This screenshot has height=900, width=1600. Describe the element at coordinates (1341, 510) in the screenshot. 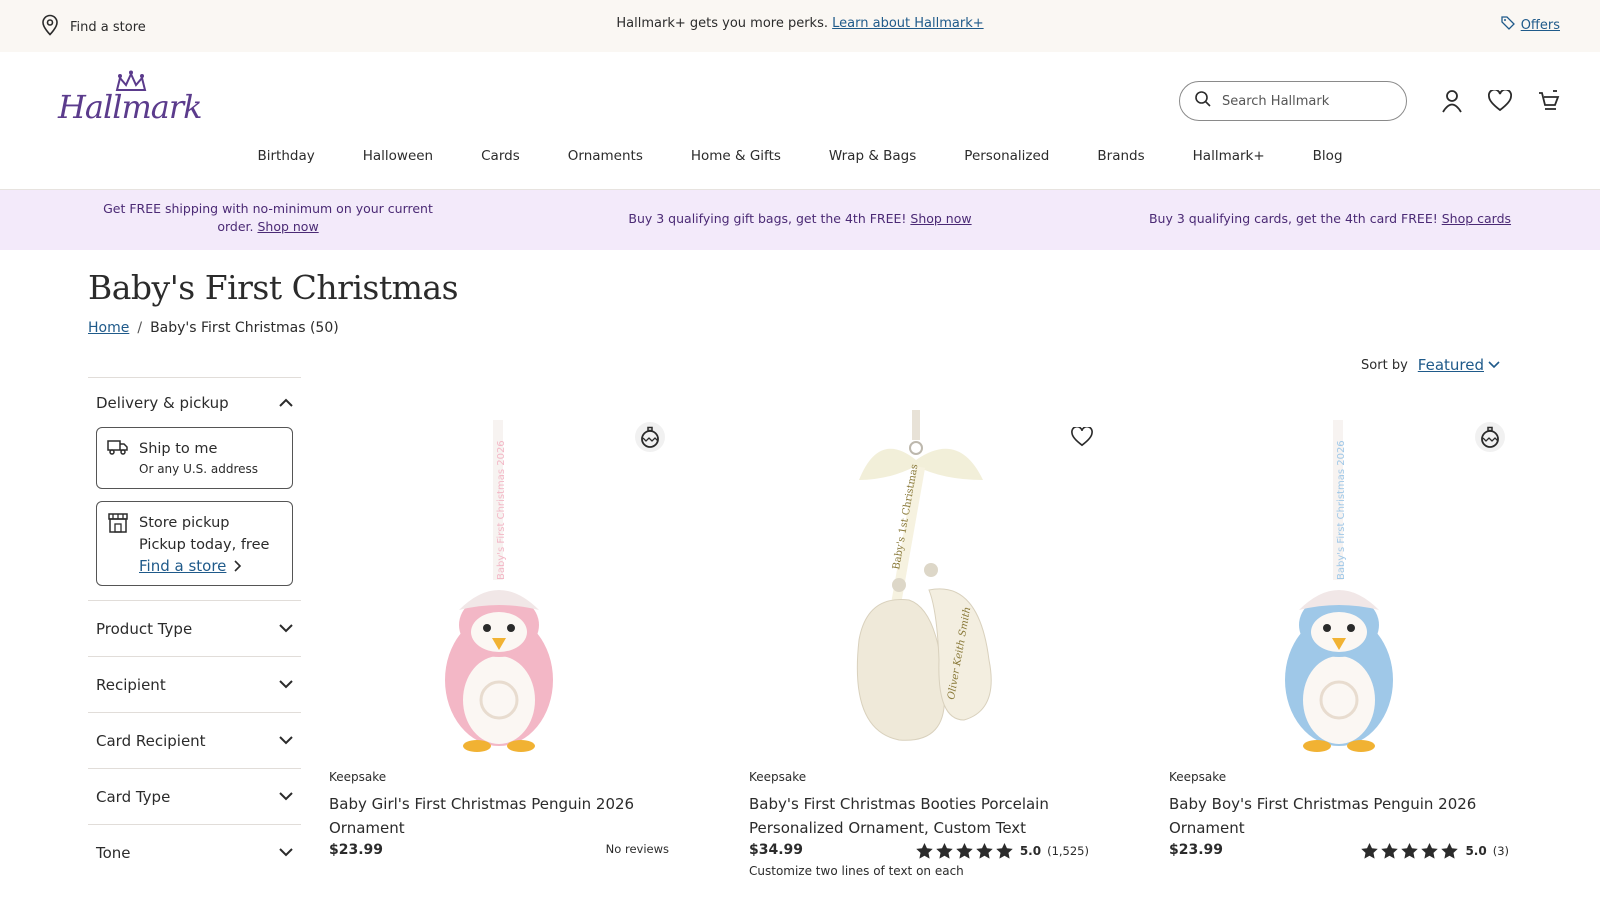

I see `svg-text: Baby's First Christmas 2026` at that location.